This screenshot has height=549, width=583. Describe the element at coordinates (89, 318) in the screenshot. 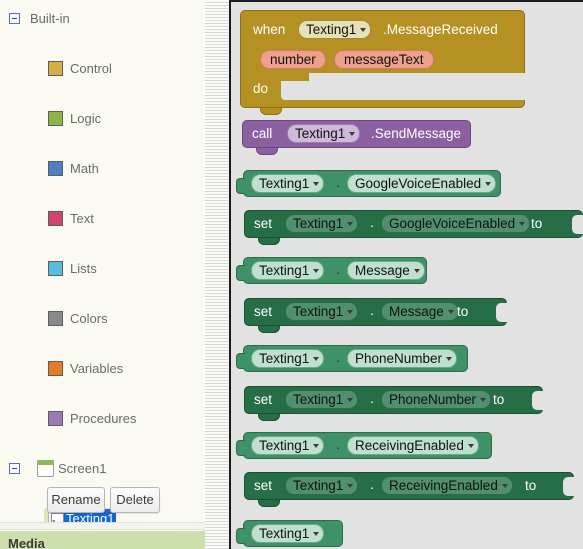

I see `tree-item-colors-label: Colors` at that location.